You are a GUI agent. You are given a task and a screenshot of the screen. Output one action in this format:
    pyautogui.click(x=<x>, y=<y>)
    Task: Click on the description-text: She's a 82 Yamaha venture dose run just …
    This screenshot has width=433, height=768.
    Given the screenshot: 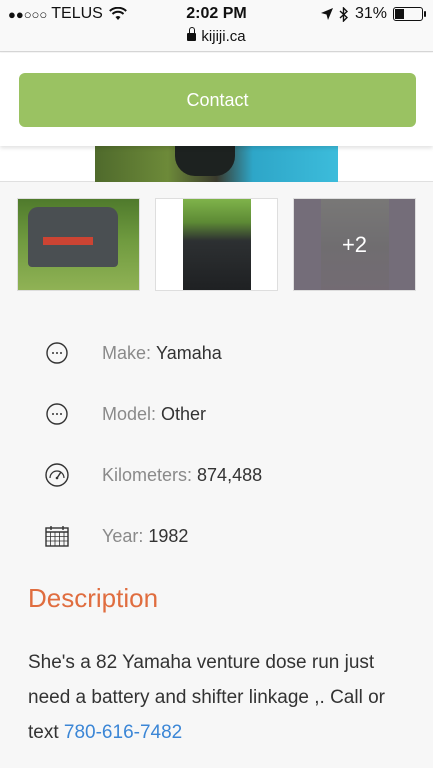 What is the action you would take?
    pyautogui.click(x=223, y=697)
    